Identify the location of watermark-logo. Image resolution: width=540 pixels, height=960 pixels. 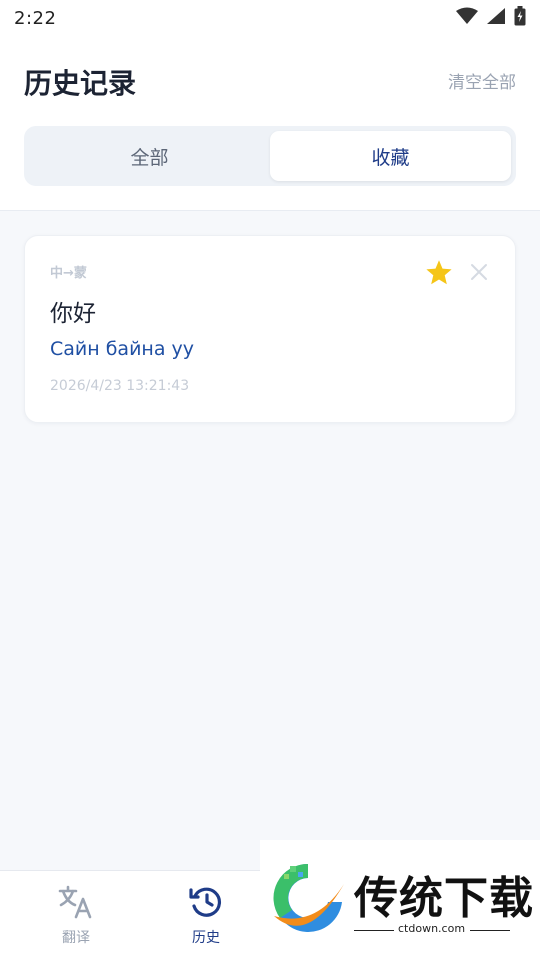
(308, 900).